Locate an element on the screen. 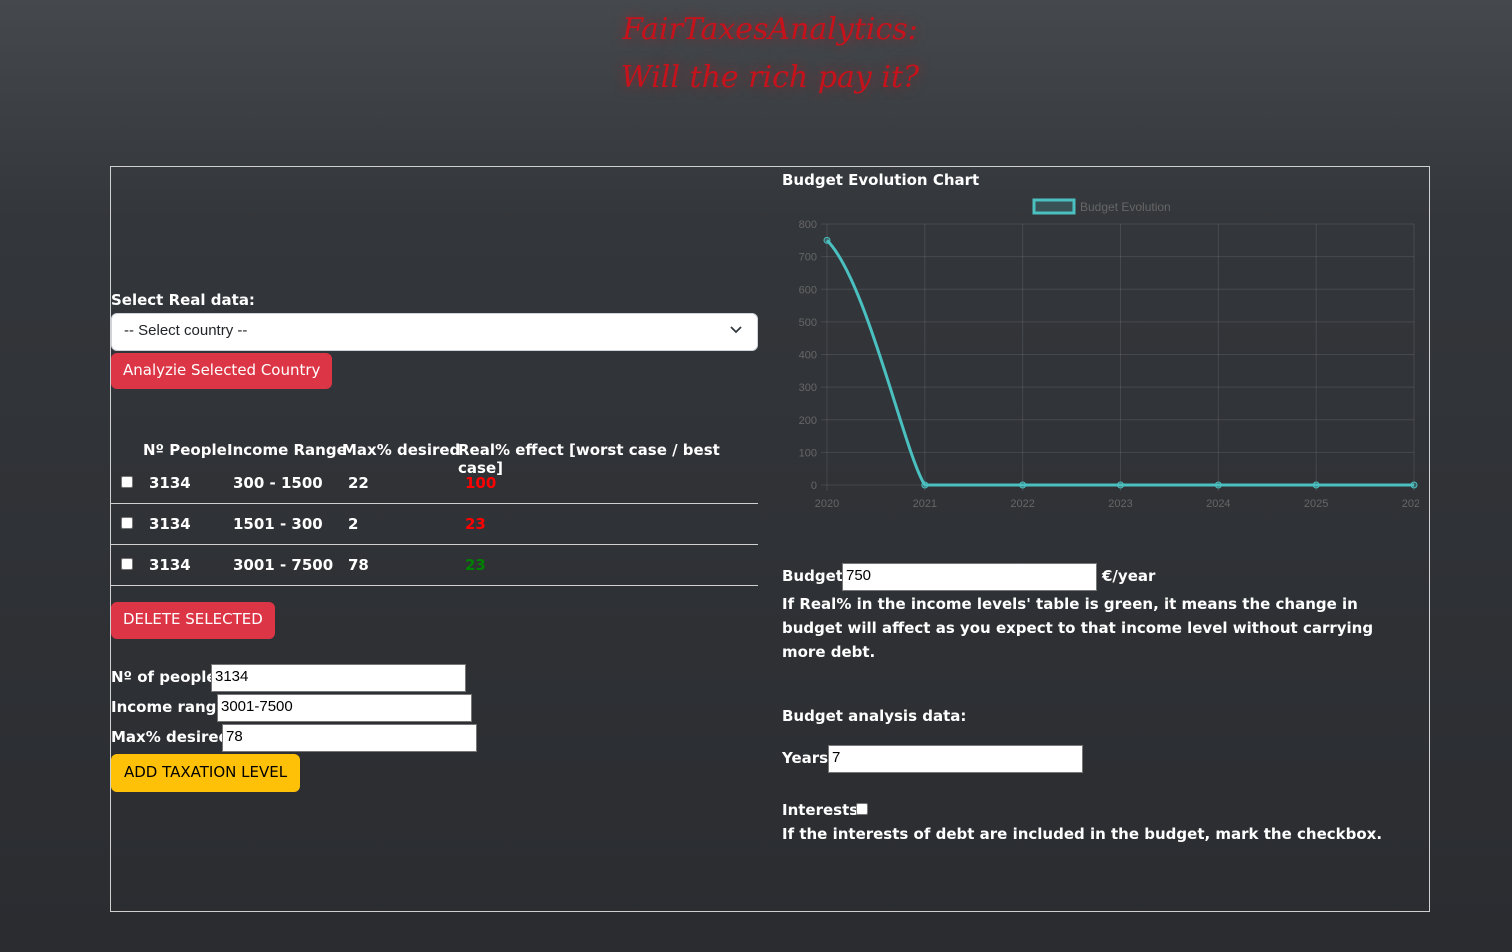 This screenshot has height=952, width=1512. table-row: 3134 3001 - 7500 78 23 is located at coordinates (434, 565).